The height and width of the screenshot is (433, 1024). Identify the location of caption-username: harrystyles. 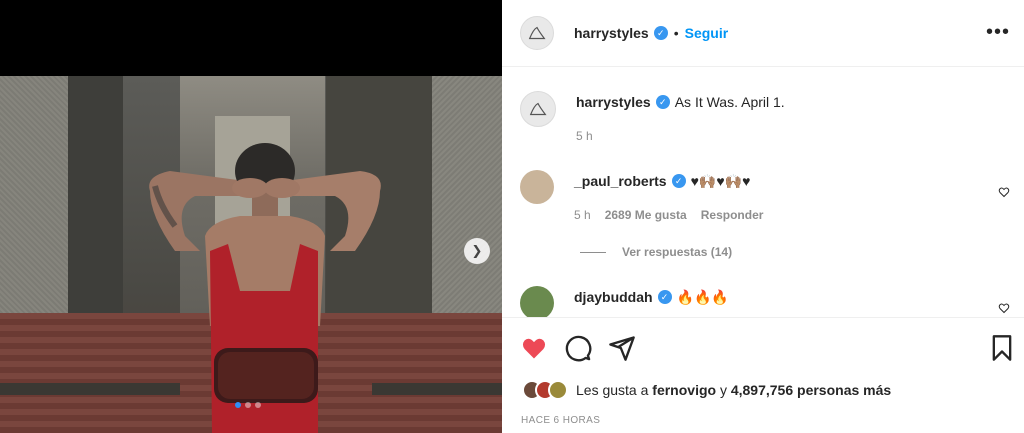
(613, 102).